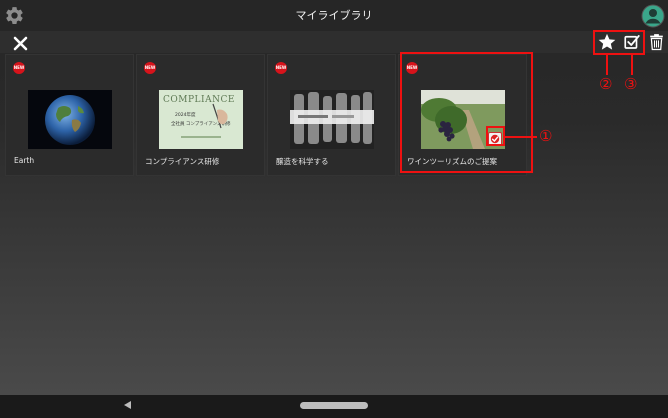  What do you see at coordinates (334, 15) in the screenshot?
I see `page-title: マイライブラリ` at bounding box center [334, 15].